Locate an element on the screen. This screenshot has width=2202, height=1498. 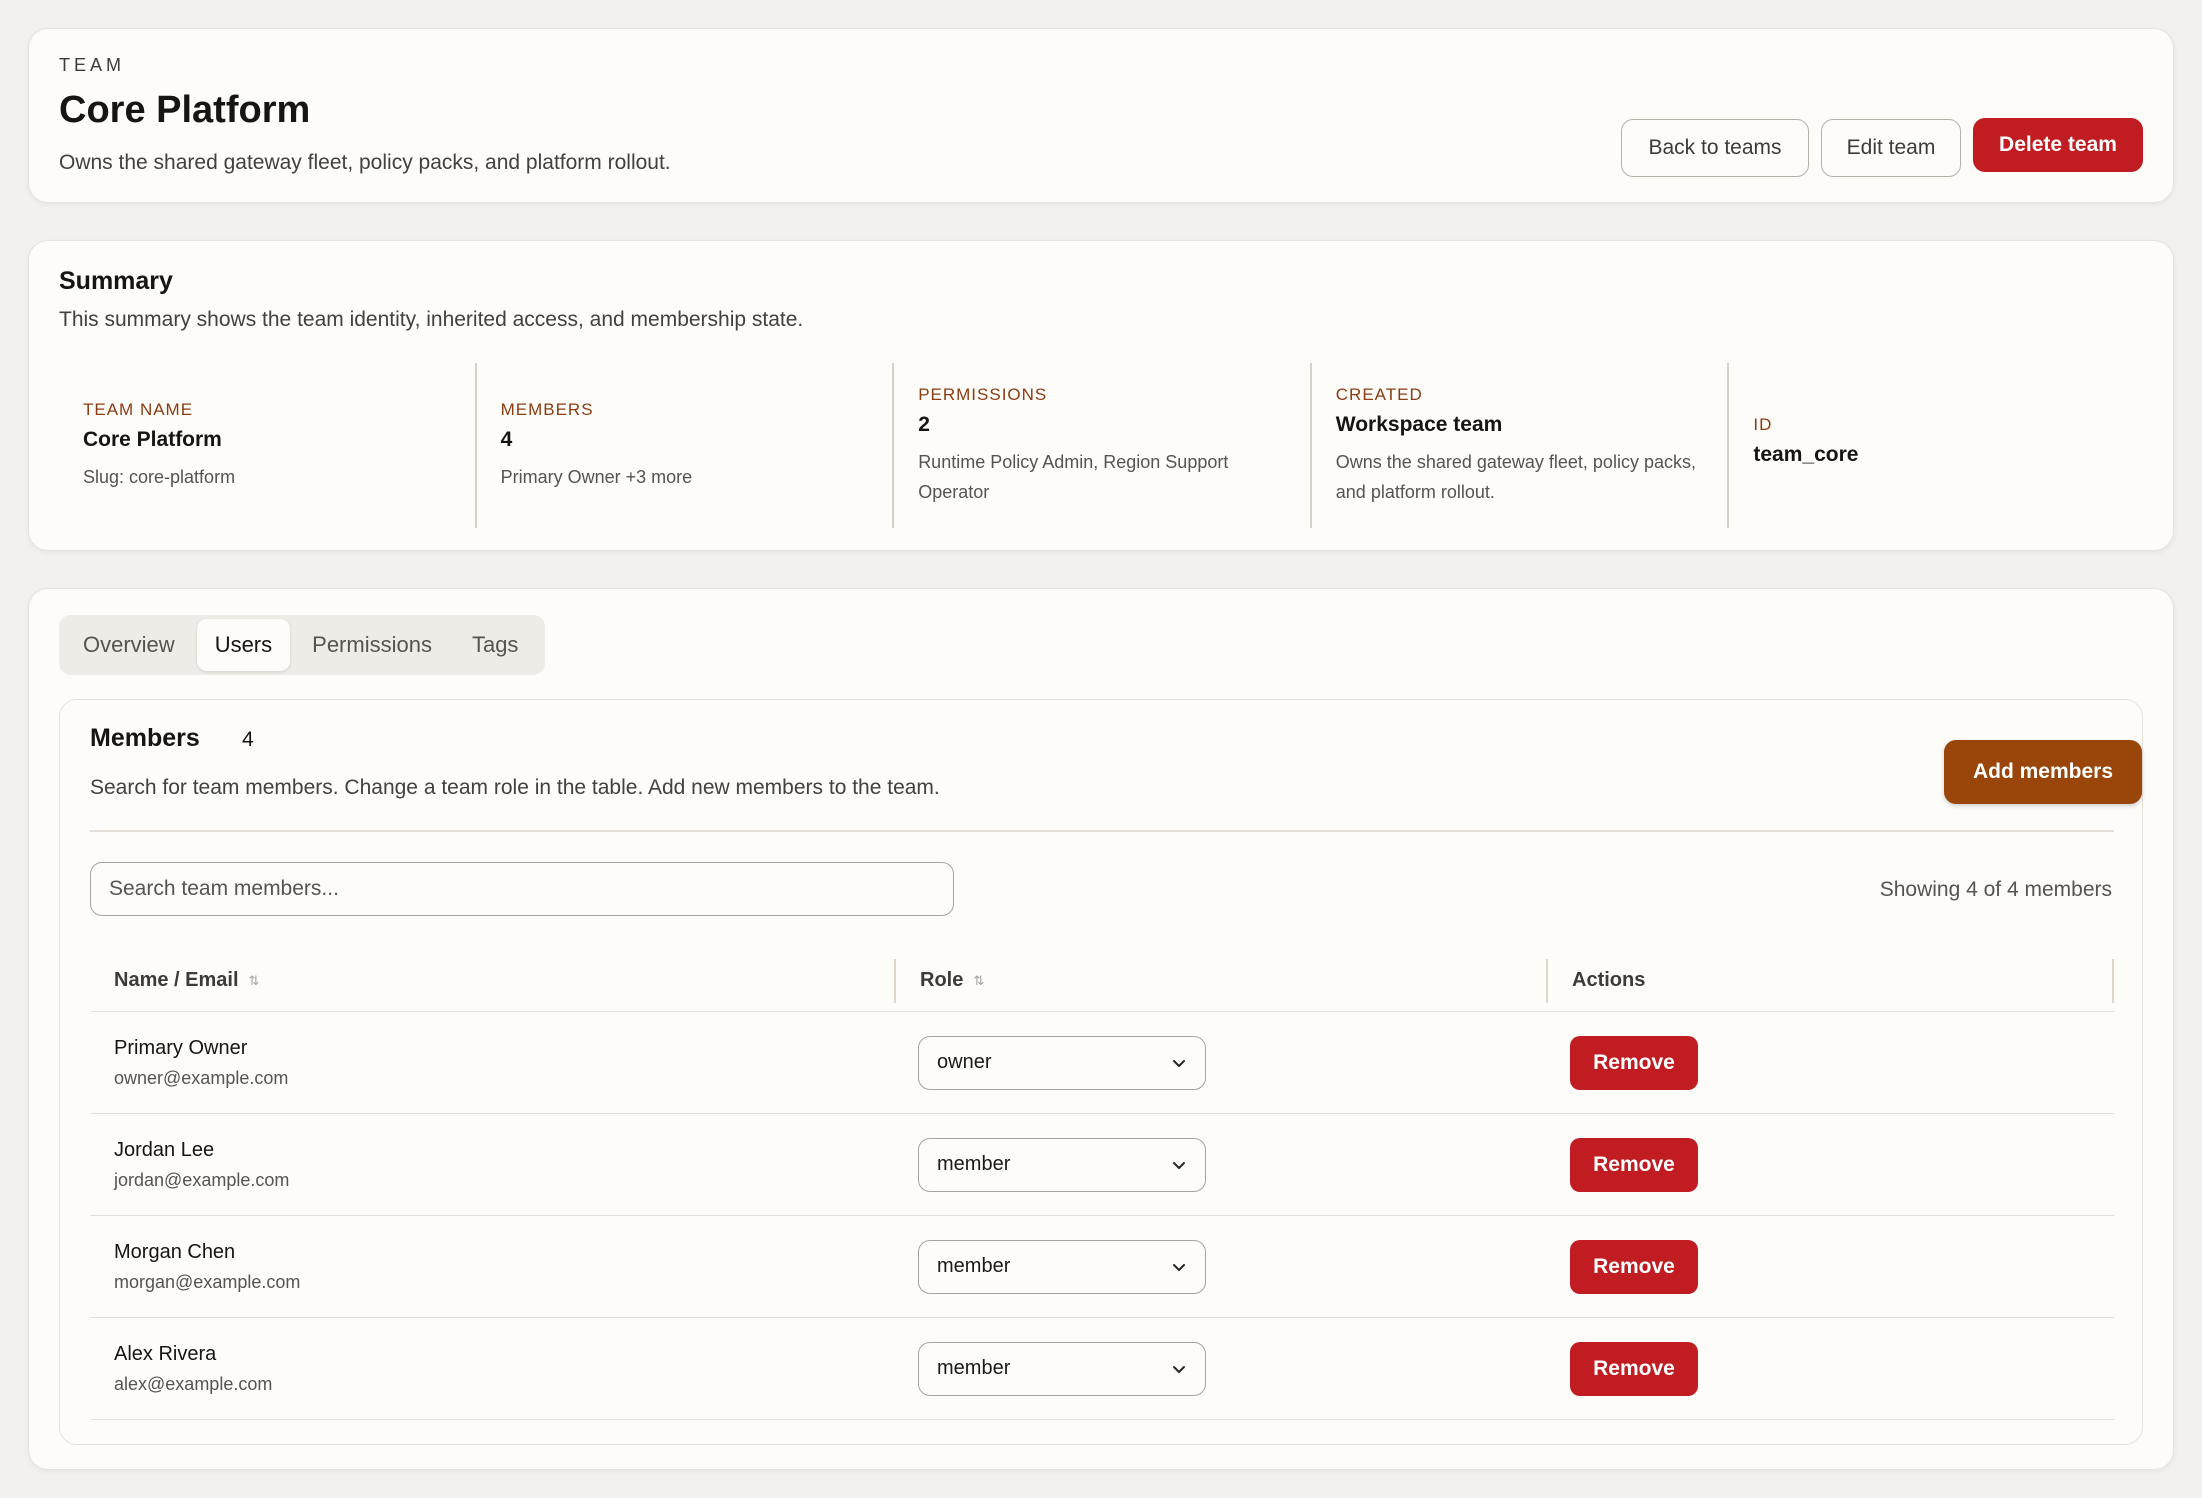
tab-overview: Overview is located at coordinates (129, 645).